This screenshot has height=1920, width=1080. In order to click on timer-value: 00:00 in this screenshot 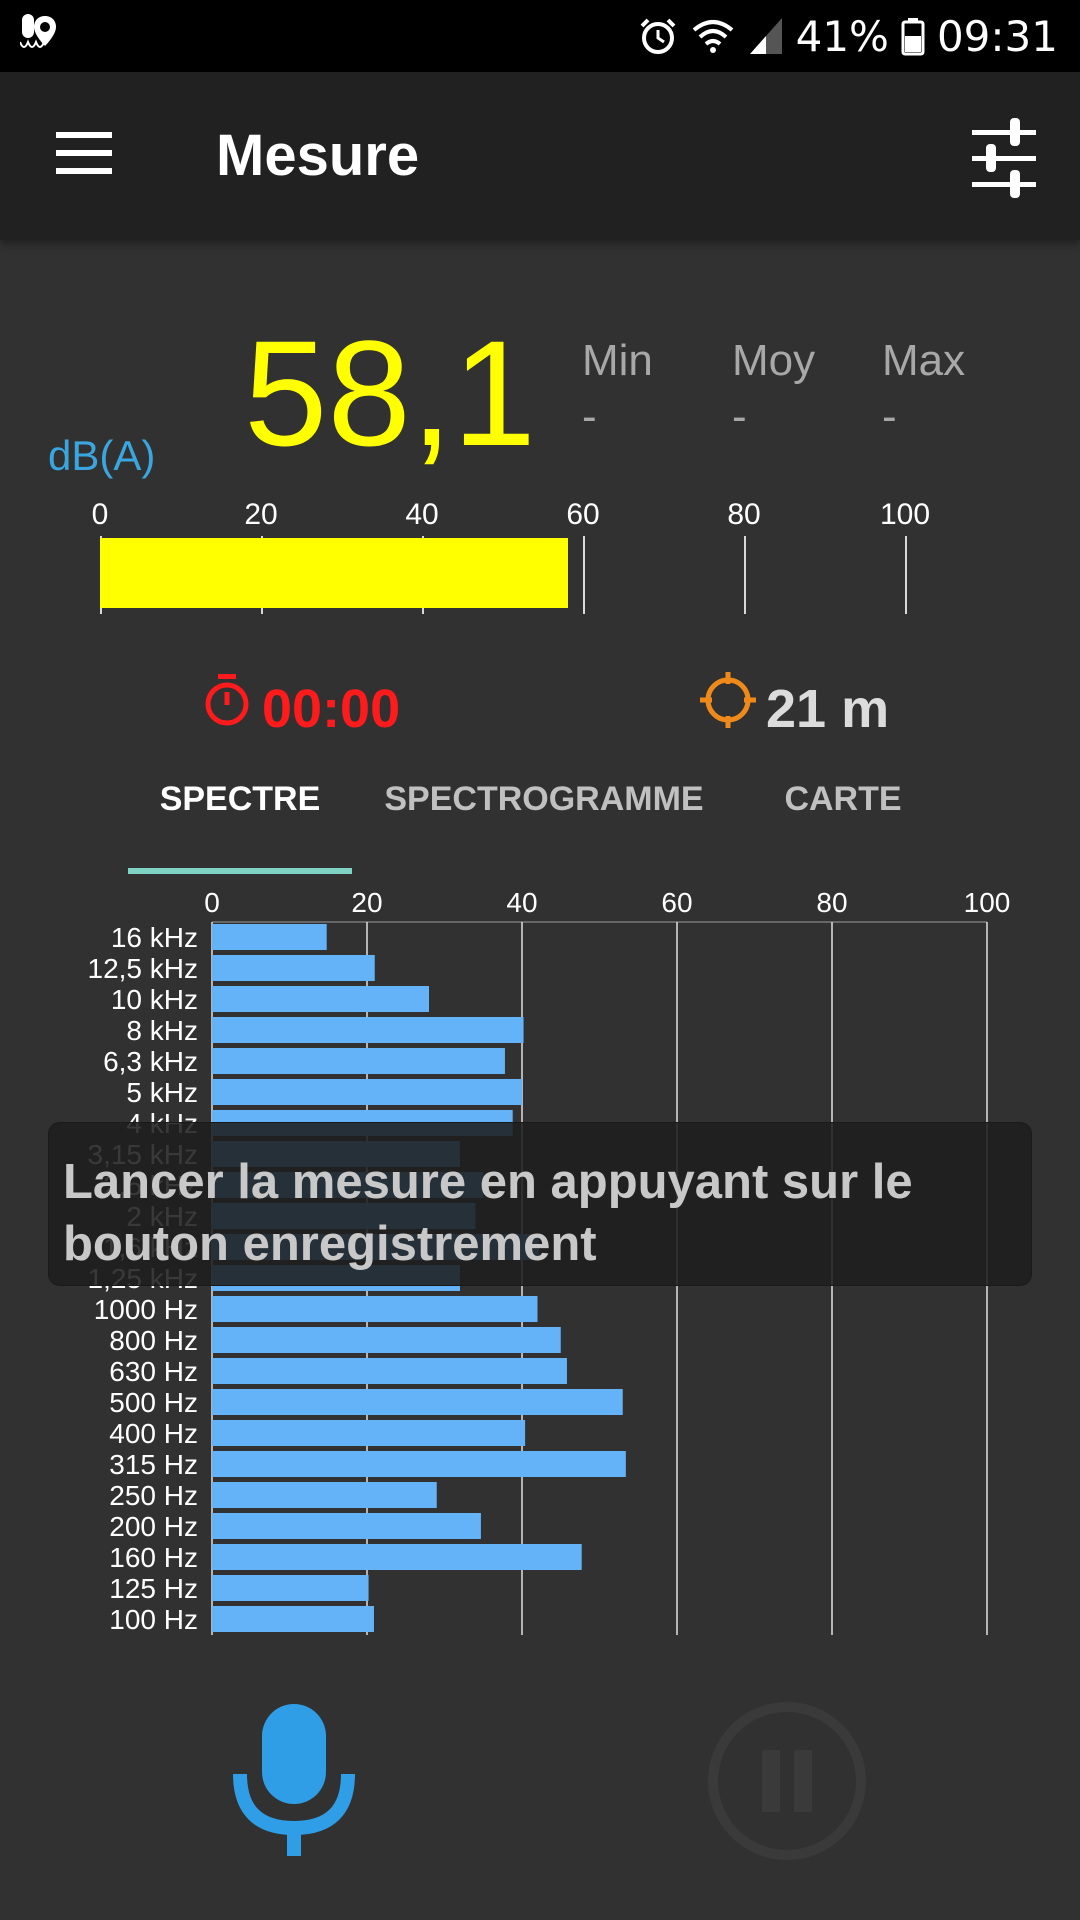, I will do `click(331, 709)`.